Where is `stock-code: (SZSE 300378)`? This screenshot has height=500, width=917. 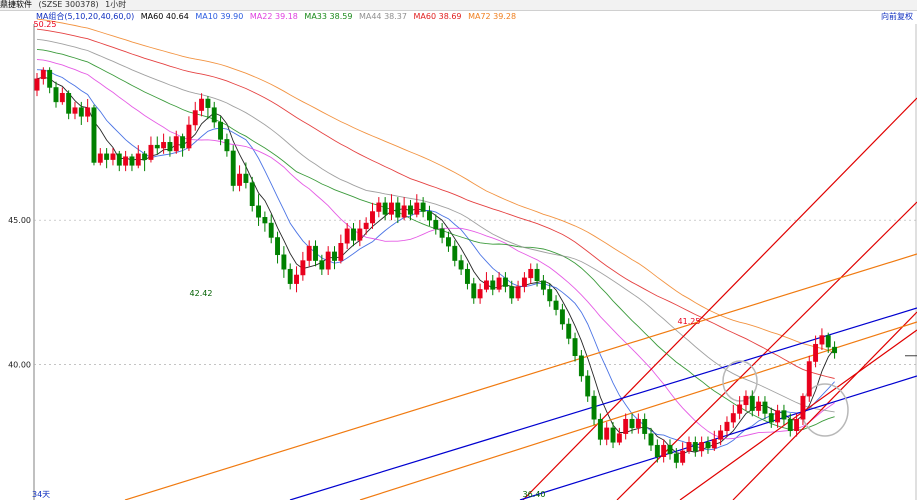
stock-code: (SZSE 300378) is located at coordinates (68, 4).